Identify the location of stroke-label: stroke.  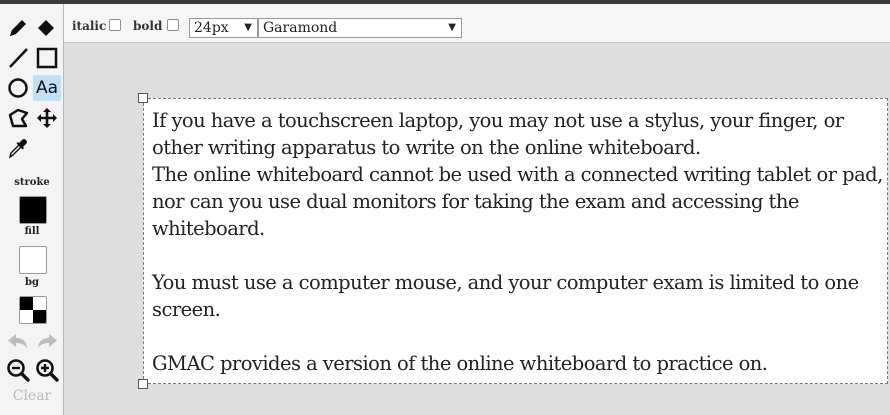
(32, 182).